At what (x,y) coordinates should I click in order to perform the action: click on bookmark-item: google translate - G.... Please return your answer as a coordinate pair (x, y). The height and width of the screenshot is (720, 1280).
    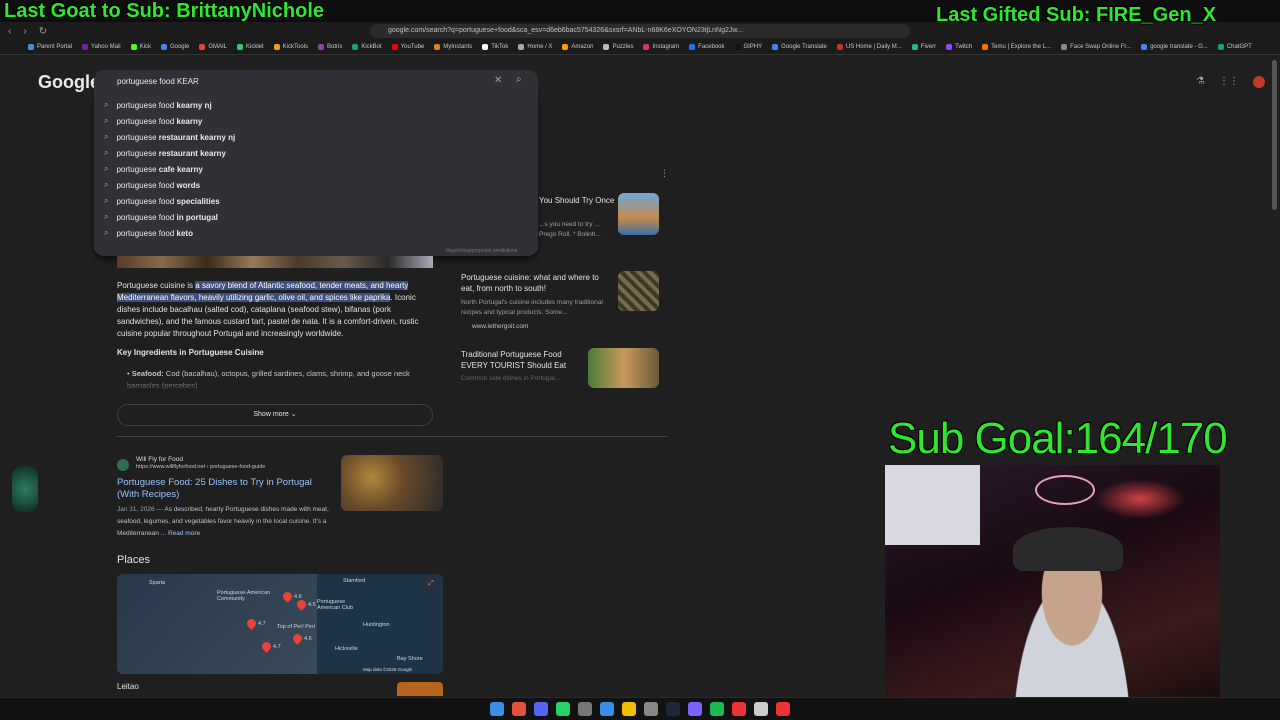
    Looking at the image, I should click on (1174, 47).